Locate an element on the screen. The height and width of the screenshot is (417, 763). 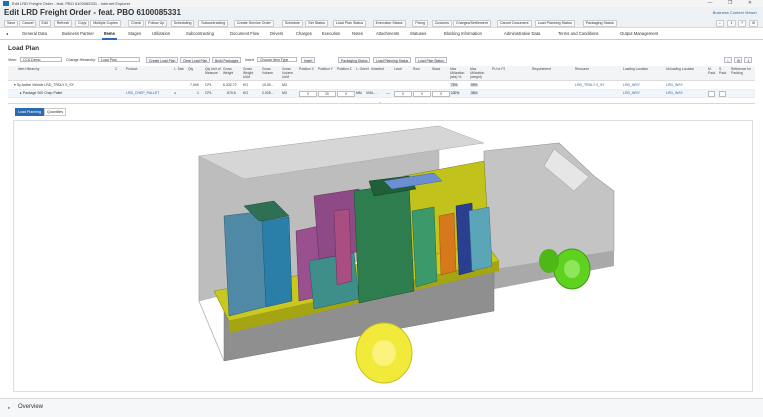
column-header: Gross Weight is located at coordinates (232, 71).